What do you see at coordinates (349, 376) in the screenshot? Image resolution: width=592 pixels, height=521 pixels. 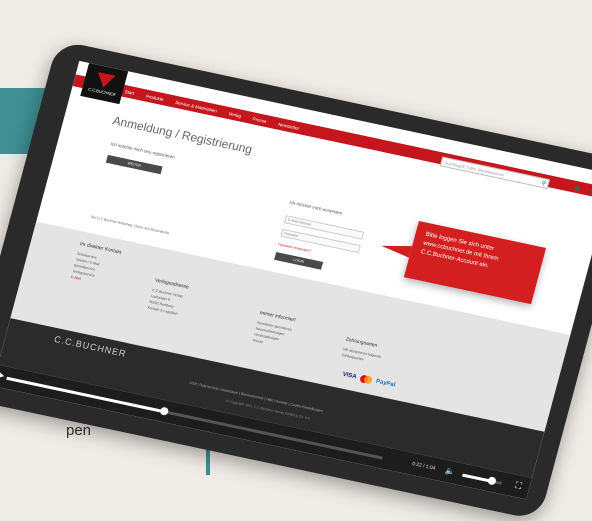 I see `visa-logo-icon: VISA` at bounding box center [349, 376].